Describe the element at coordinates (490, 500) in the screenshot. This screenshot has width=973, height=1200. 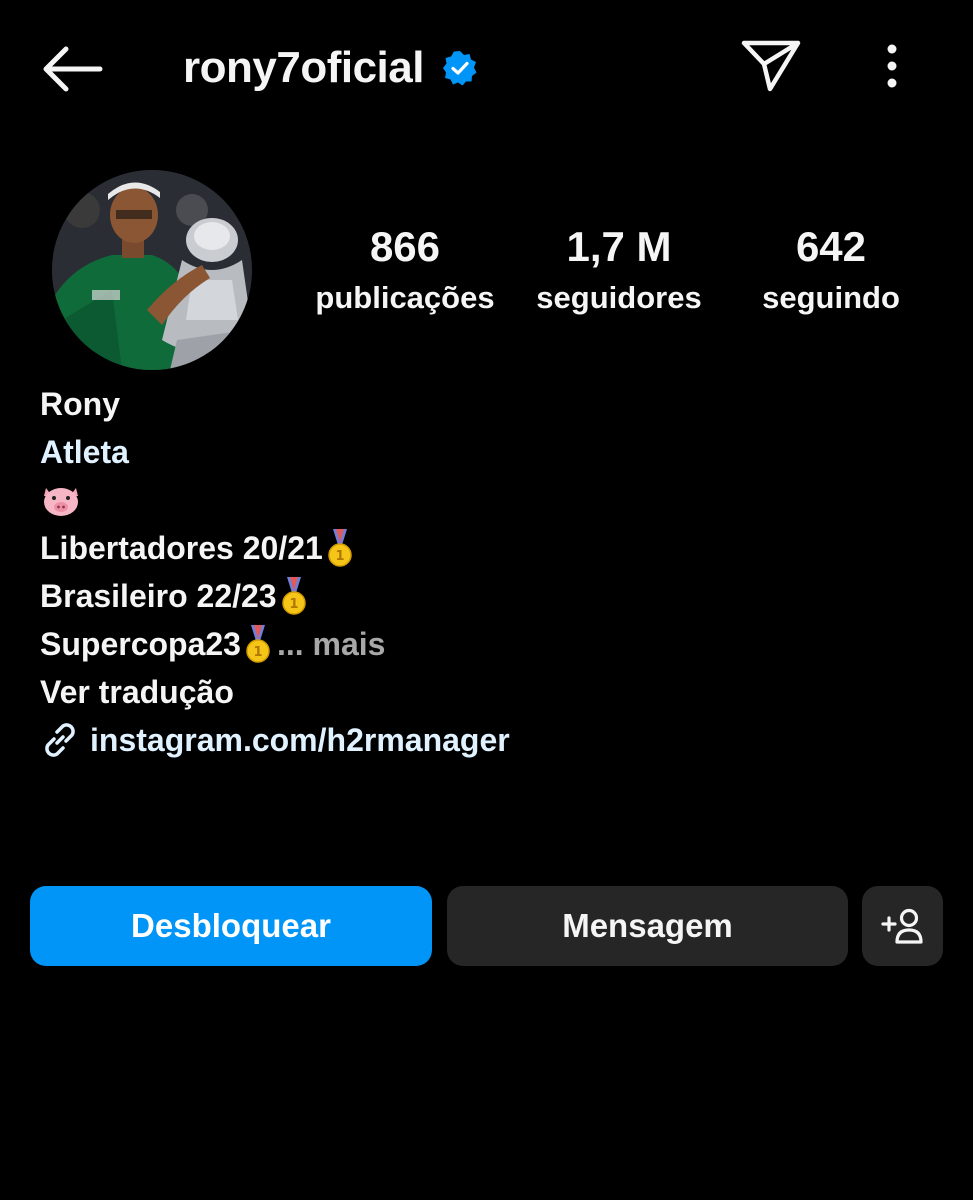
I see `bio-emoji-line` at that location.